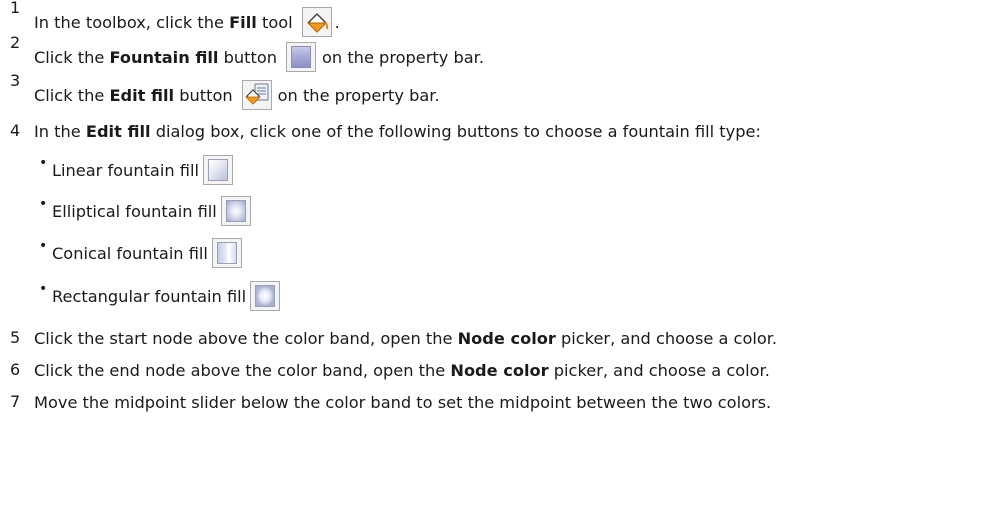 The width and height of the screenshot is (985, 527). I want to click on step-number: 3, so click(15, 80).